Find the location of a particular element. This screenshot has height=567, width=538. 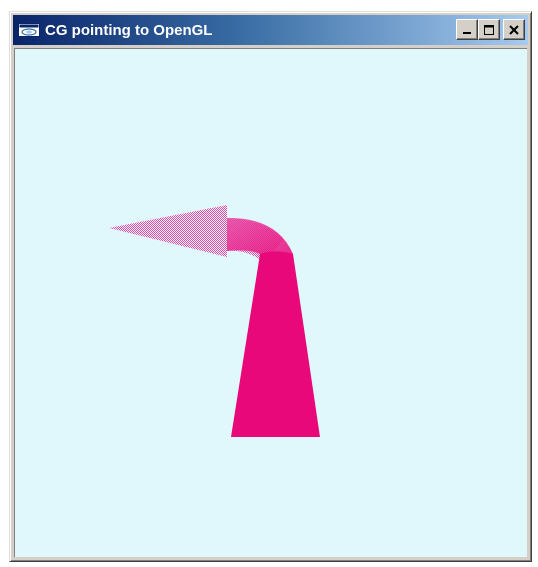

maximize-icon is located at coordinates (489, 29).